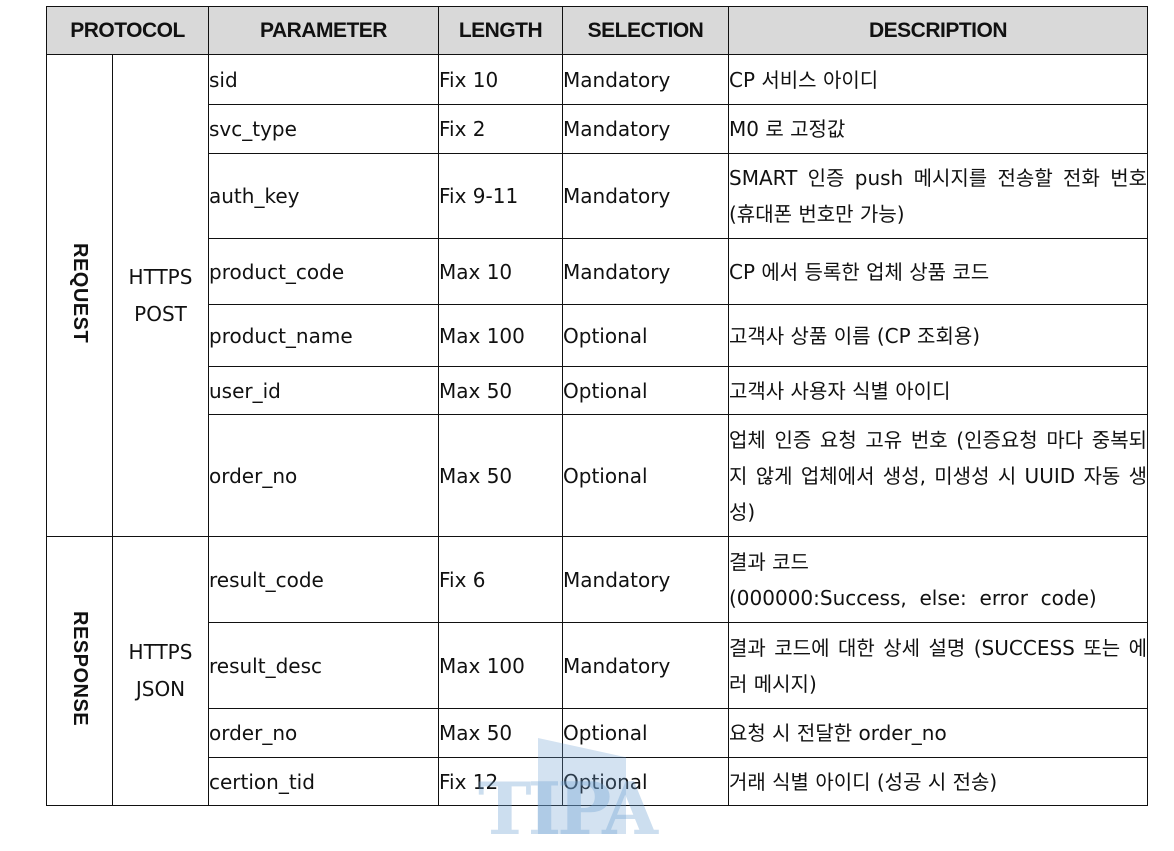  Describe the element at coordinates (160, 689) in the screenshot. I see `response-method-line2: JSON` at that location.